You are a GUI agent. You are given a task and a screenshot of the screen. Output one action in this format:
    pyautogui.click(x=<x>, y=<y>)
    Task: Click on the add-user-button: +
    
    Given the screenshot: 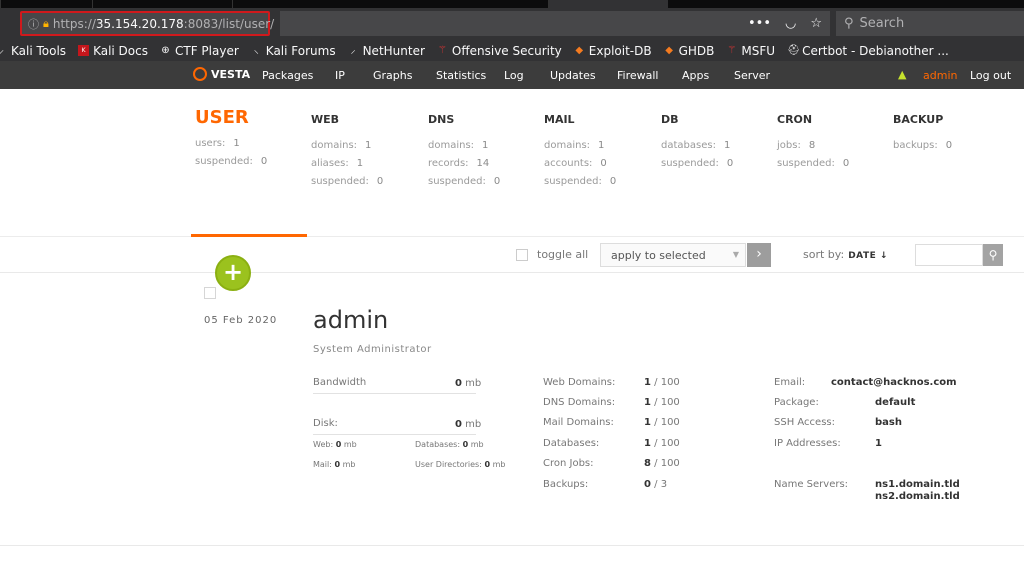 What is the action you would take?
    pyautogui.click(x=233, y=273)
    